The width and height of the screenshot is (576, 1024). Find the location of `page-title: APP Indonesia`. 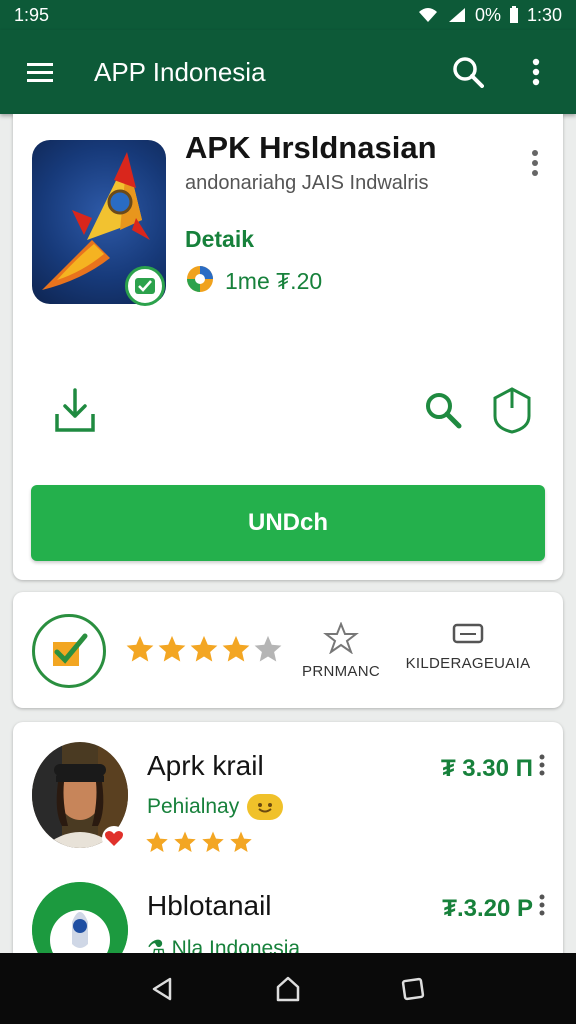

page-title: APP Indonesia is located at coordinates (180, 71).